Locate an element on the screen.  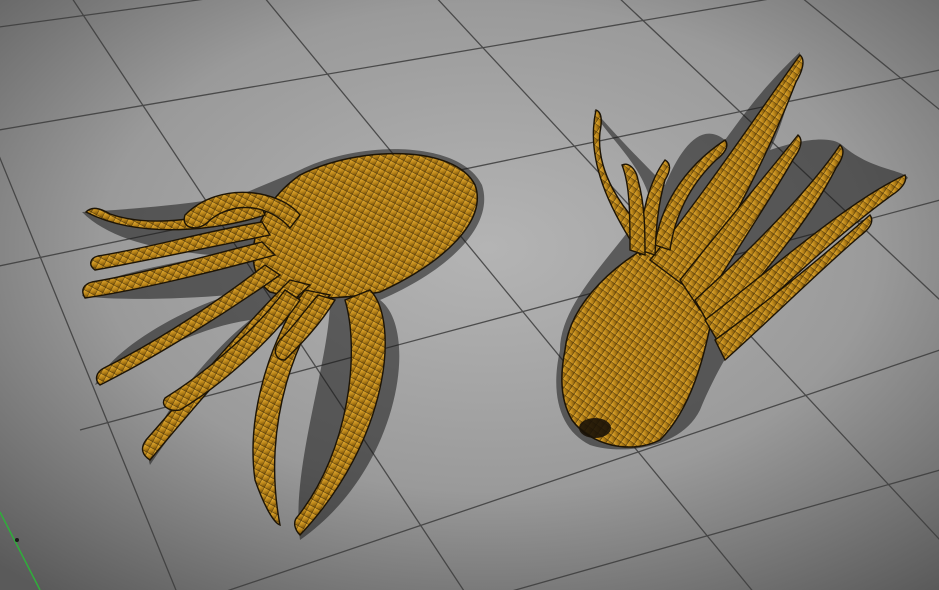
mesh-right-mouth is located at coordinates (595, 428).